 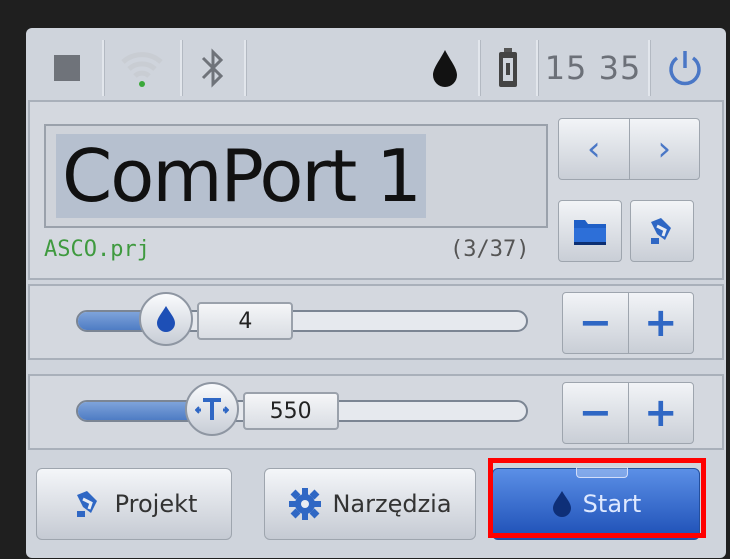 I want to click on open-folder-button, so click(x=590, y=231).